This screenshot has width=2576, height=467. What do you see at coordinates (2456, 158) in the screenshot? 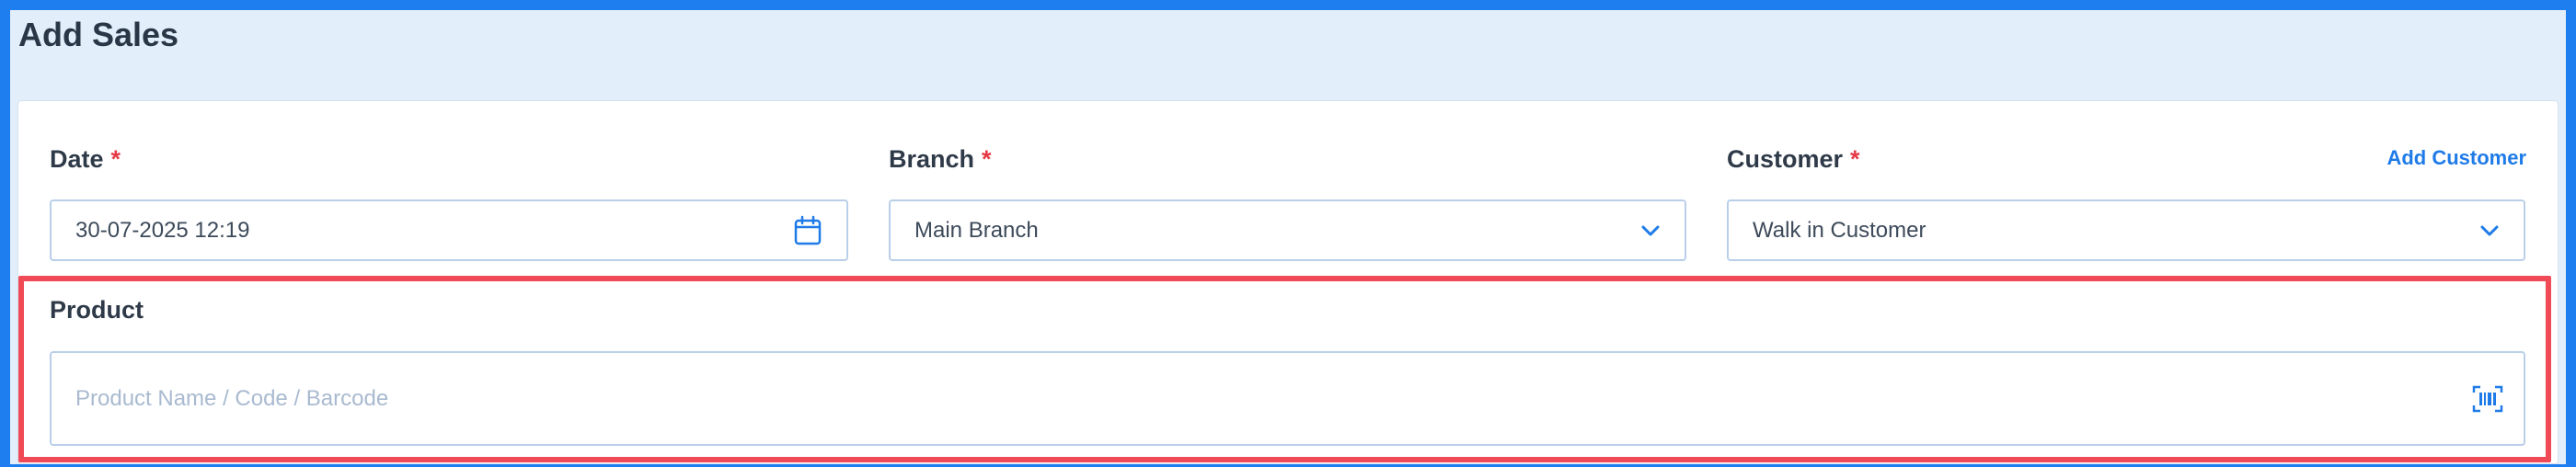
I see `add-customer-link: Add Customer` at bounding box center [2456, 158].